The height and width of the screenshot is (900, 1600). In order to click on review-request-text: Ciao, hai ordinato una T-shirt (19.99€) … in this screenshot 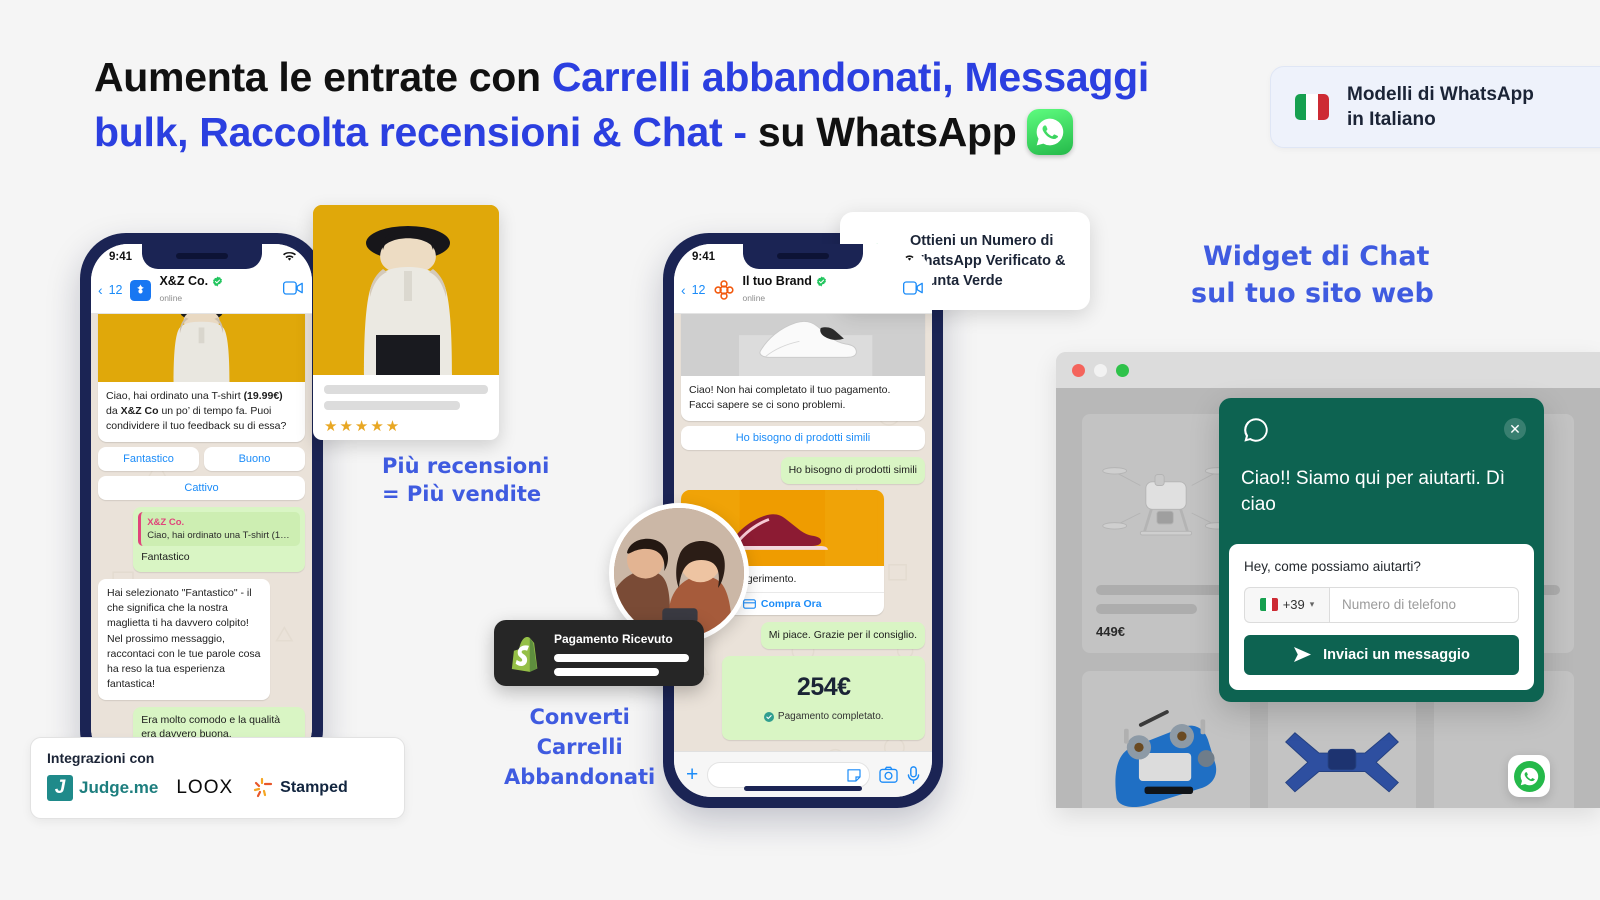, I will do `click(201, 412)`.